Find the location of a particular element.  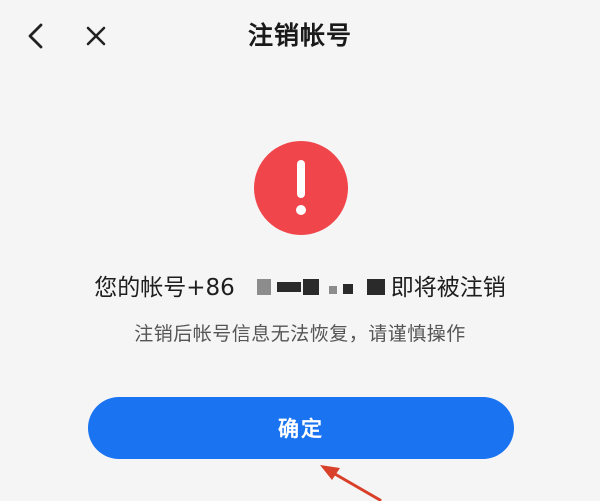

confirm-button: 确定 is located at coordinates (301, 428).